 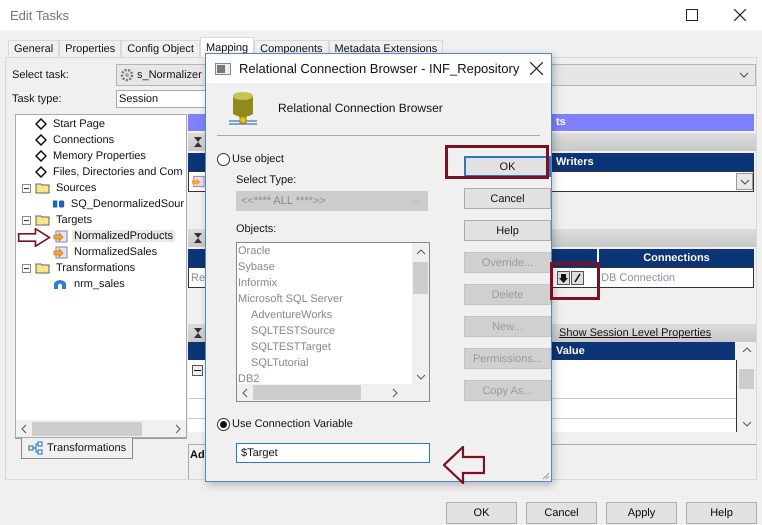 What do you see at coordinates (39, 15) in the screenshot?
I see `window-title: Edit Tasks` at bounding box center [39, 15].